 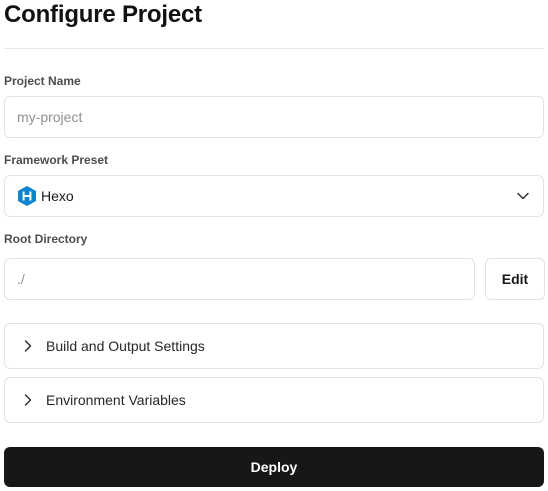 I want to click on root-directory-value: ./, so click(x=21, y=279).